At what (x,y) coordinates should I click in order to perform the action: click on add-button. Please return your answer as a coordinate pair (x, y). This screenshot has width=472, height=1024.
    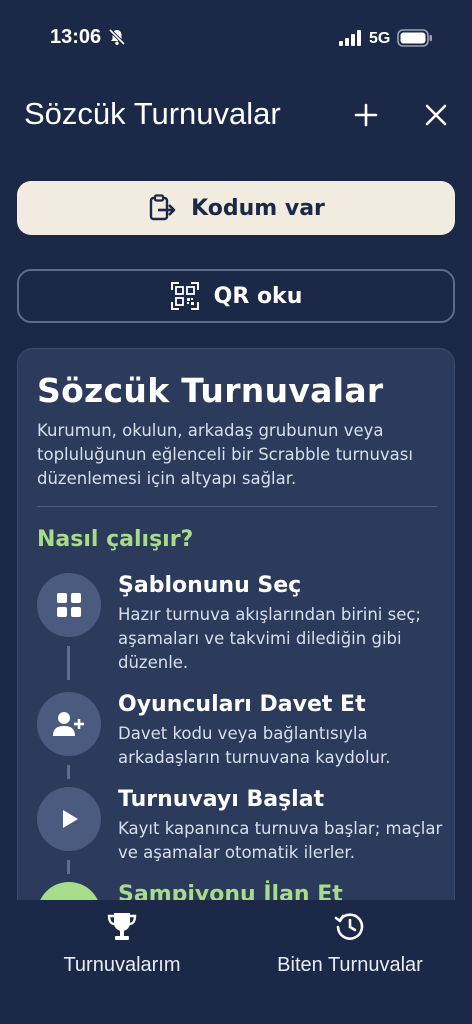
    Looking at the image, I should click on (366, 115).